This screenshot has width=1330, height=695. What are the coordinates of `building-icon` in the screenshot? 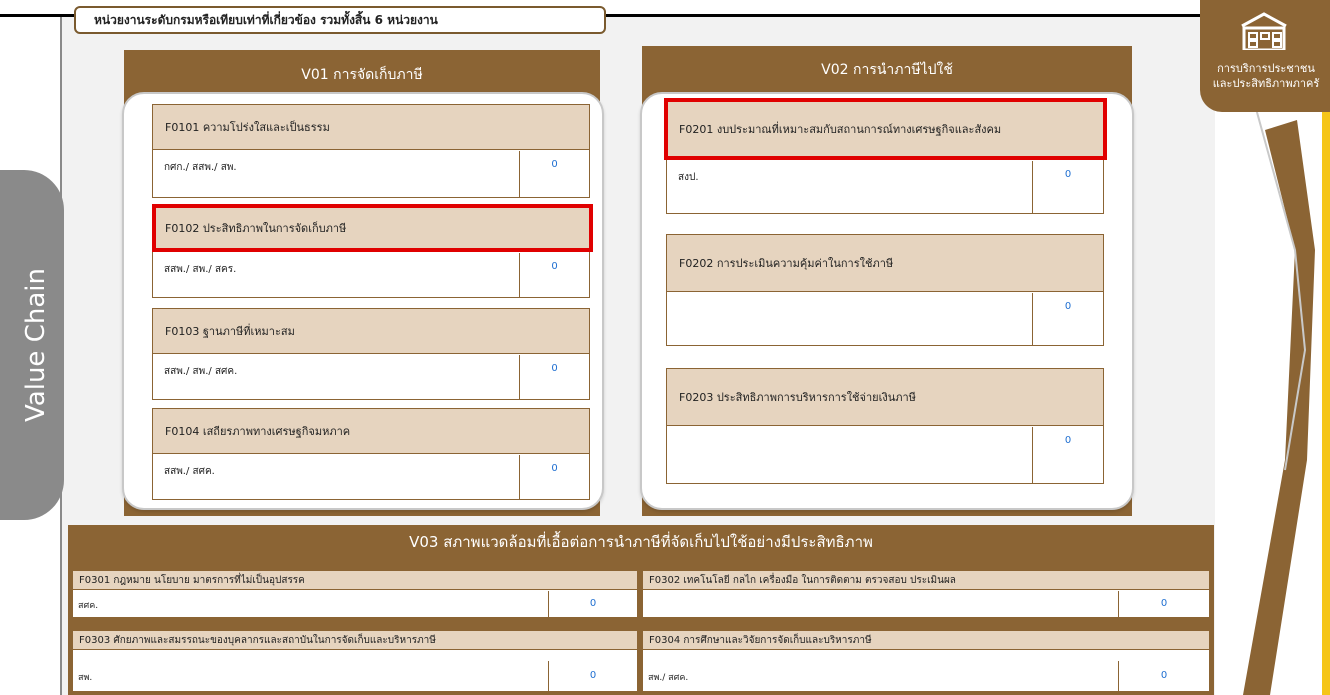 It's located at (1264, 31).